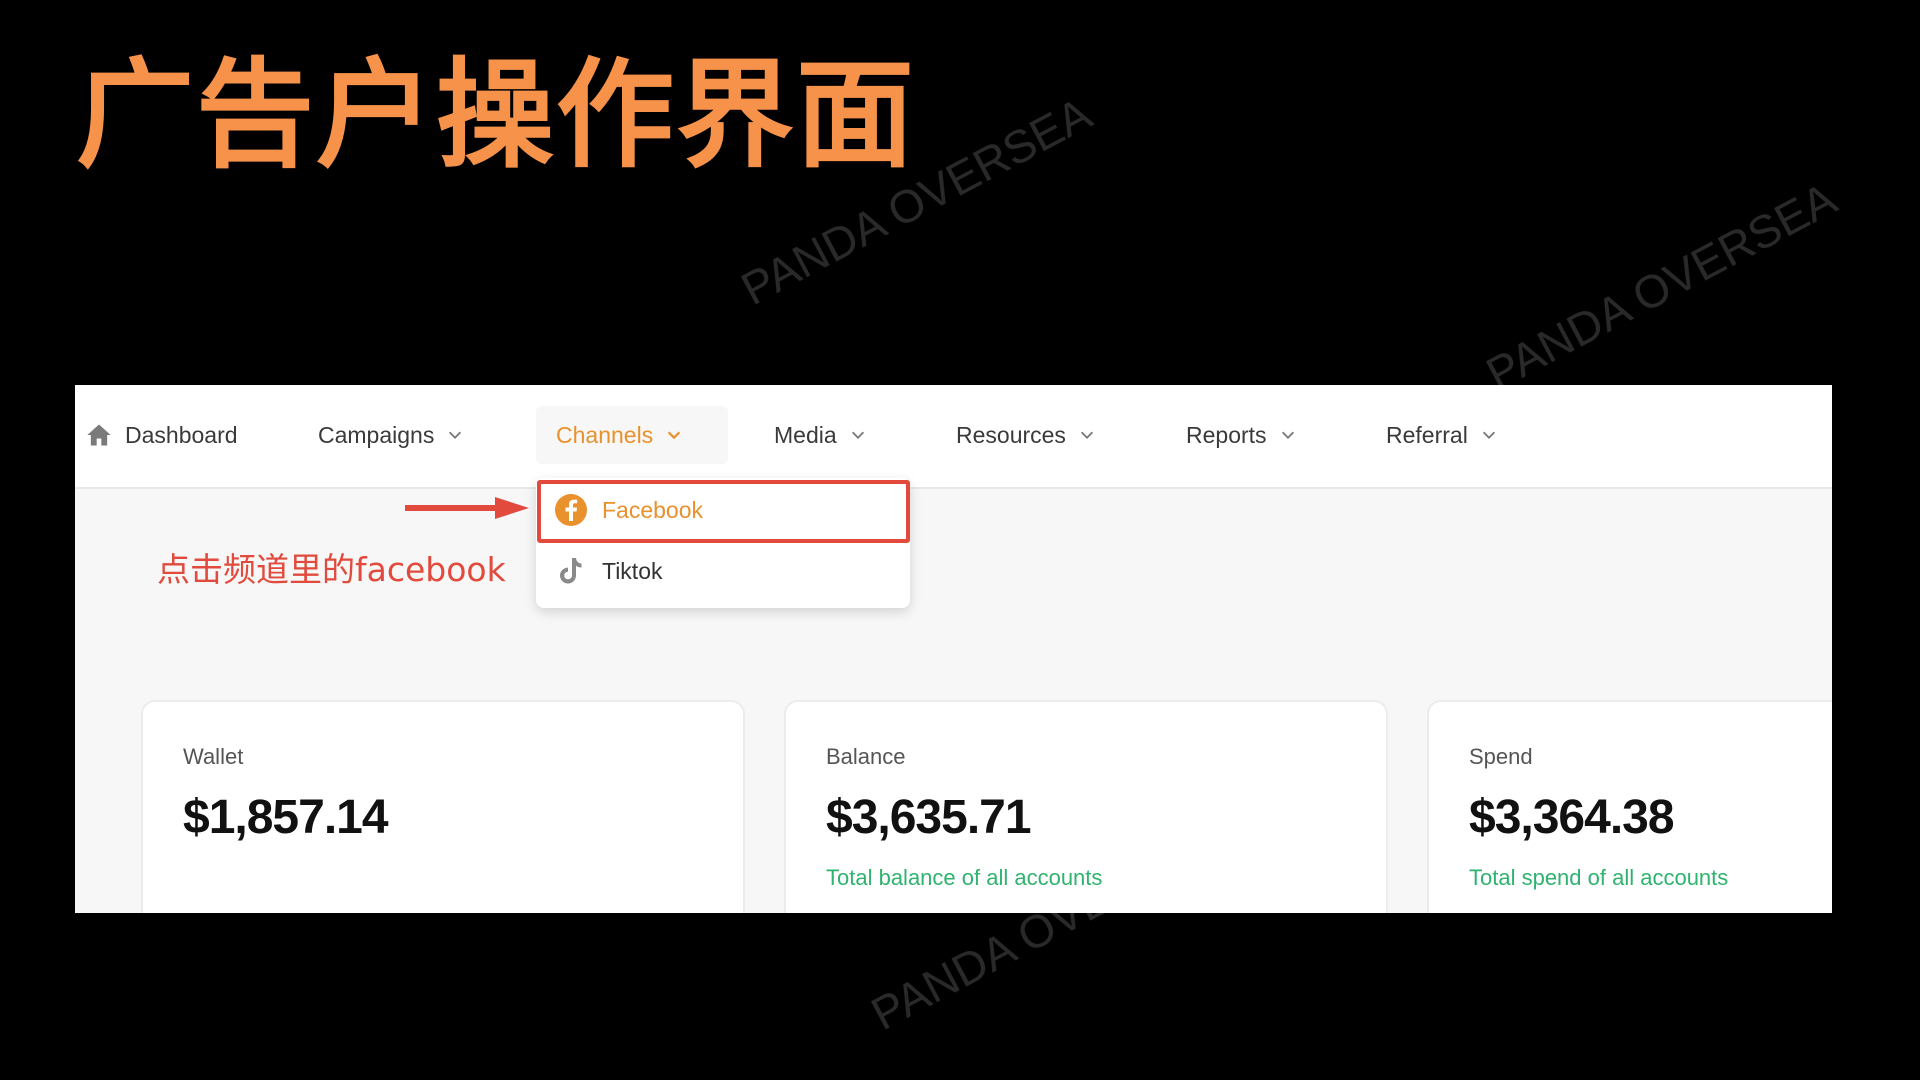 The height and width of the screenshot is (1080, 1920). What do you see at coordinates (376, 434) in the screenshot?
I see `nav-item-label: Campaigns` at bounding box center [376, 434].